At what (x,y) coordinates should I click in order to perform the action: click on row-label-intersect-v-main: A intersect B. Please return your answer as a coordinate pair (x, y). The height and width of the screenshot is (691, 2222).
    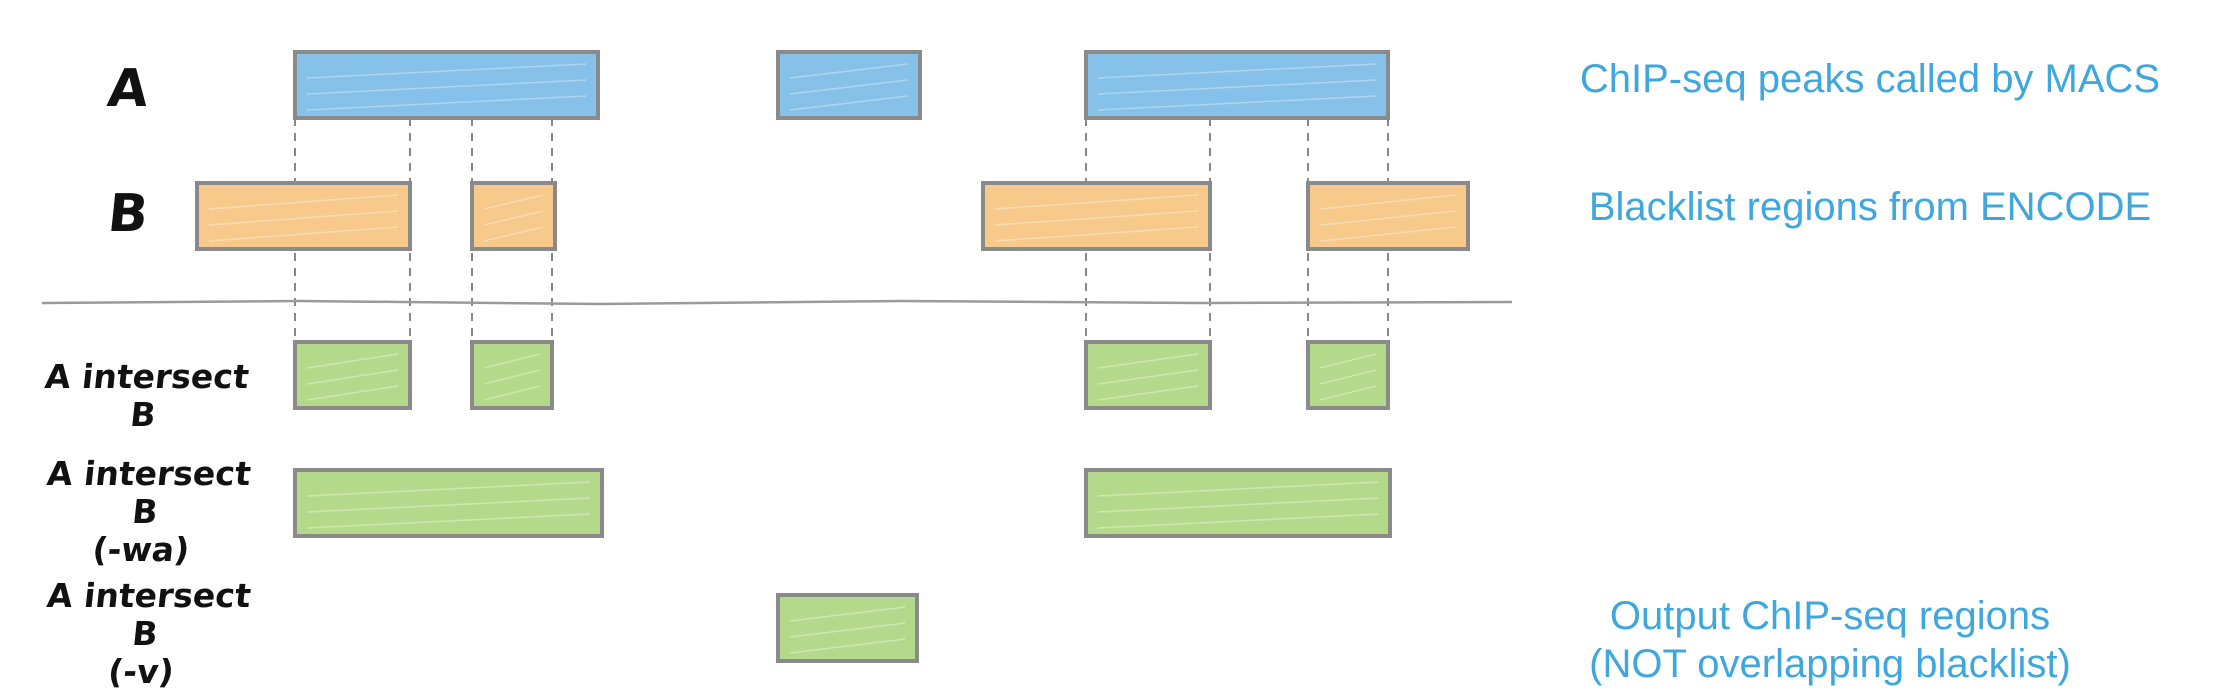
    Looking at the image, I should click on (149, 614).